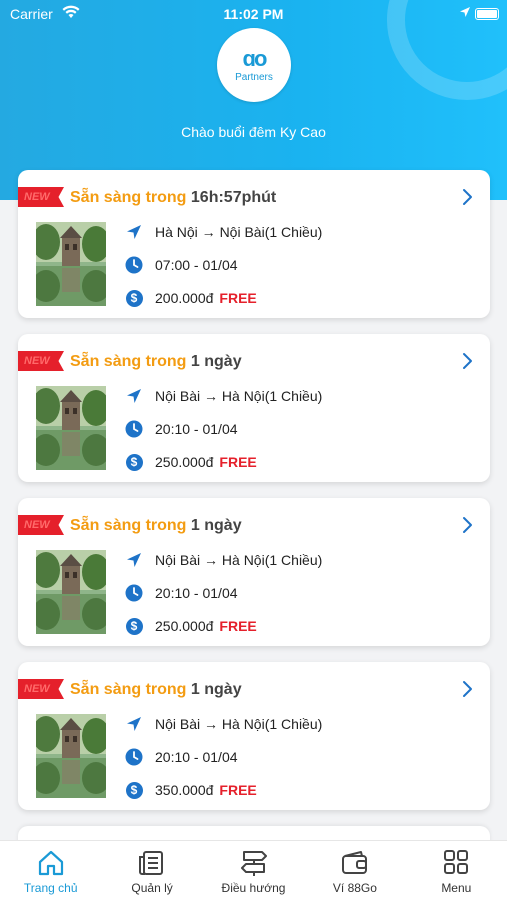 This screenshot has height=900, width=507. I want to click on signpost-icon, so click(253, 863).